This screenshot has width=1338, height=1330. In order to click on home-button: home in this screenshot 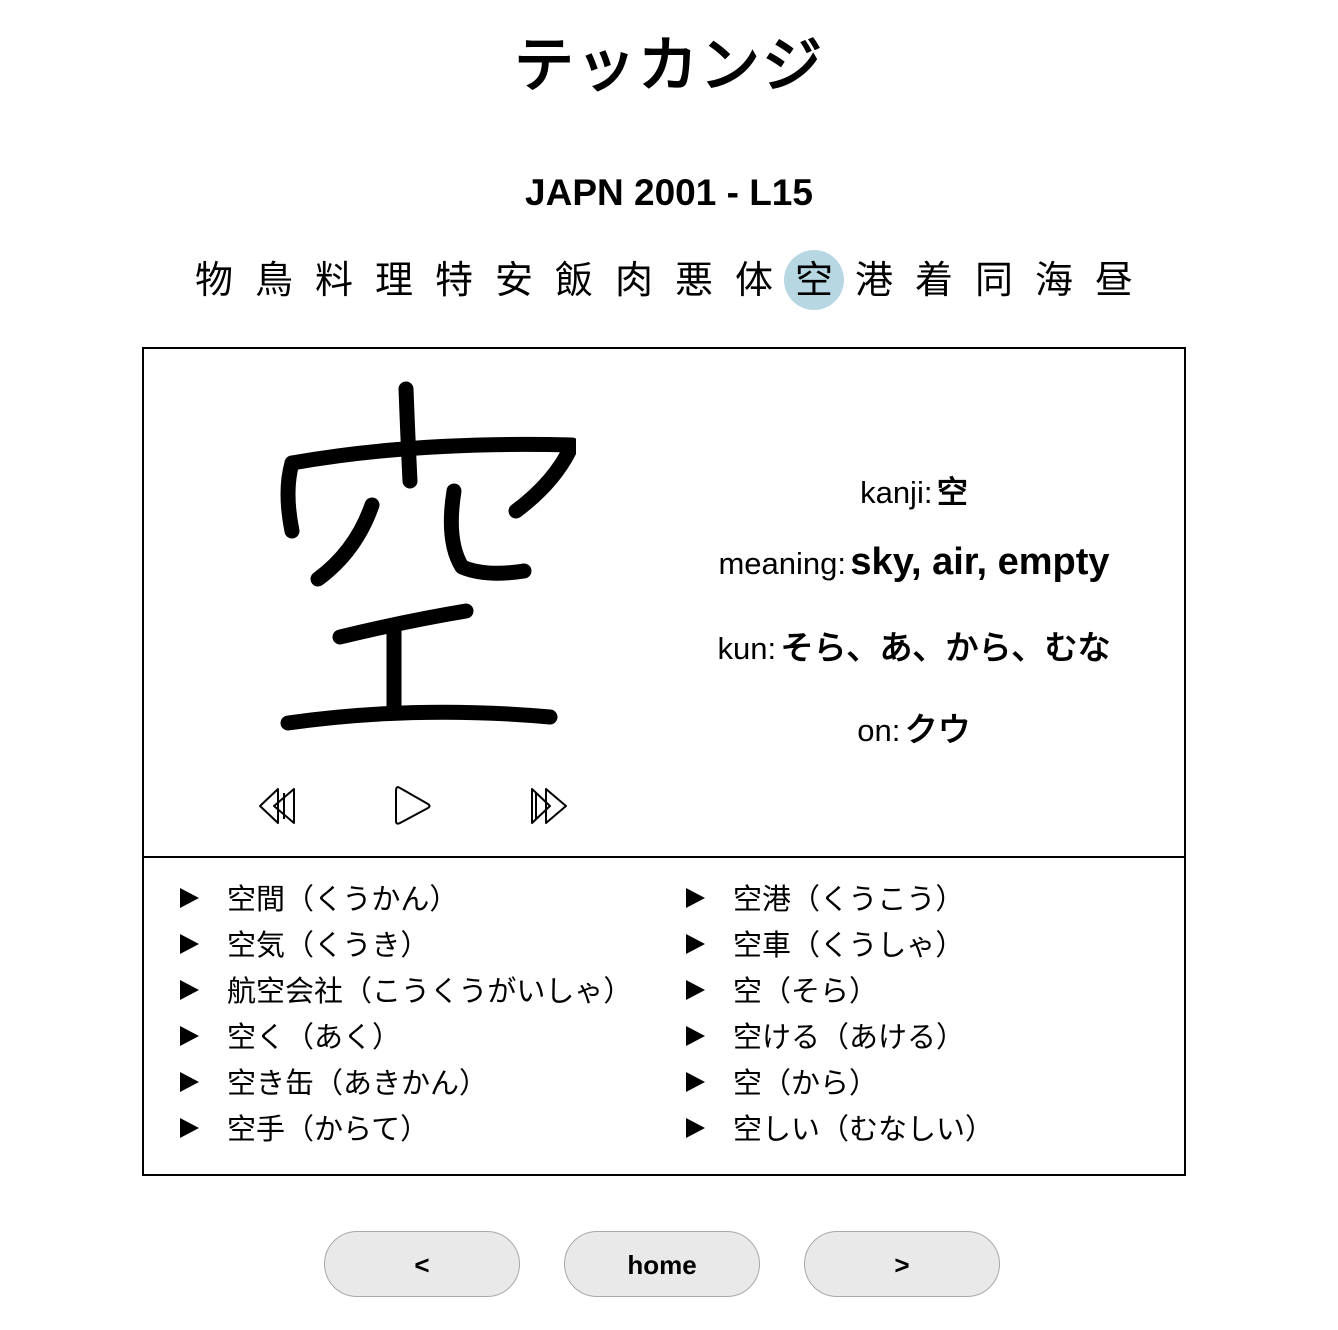, I will do `click(662, 1264)`.